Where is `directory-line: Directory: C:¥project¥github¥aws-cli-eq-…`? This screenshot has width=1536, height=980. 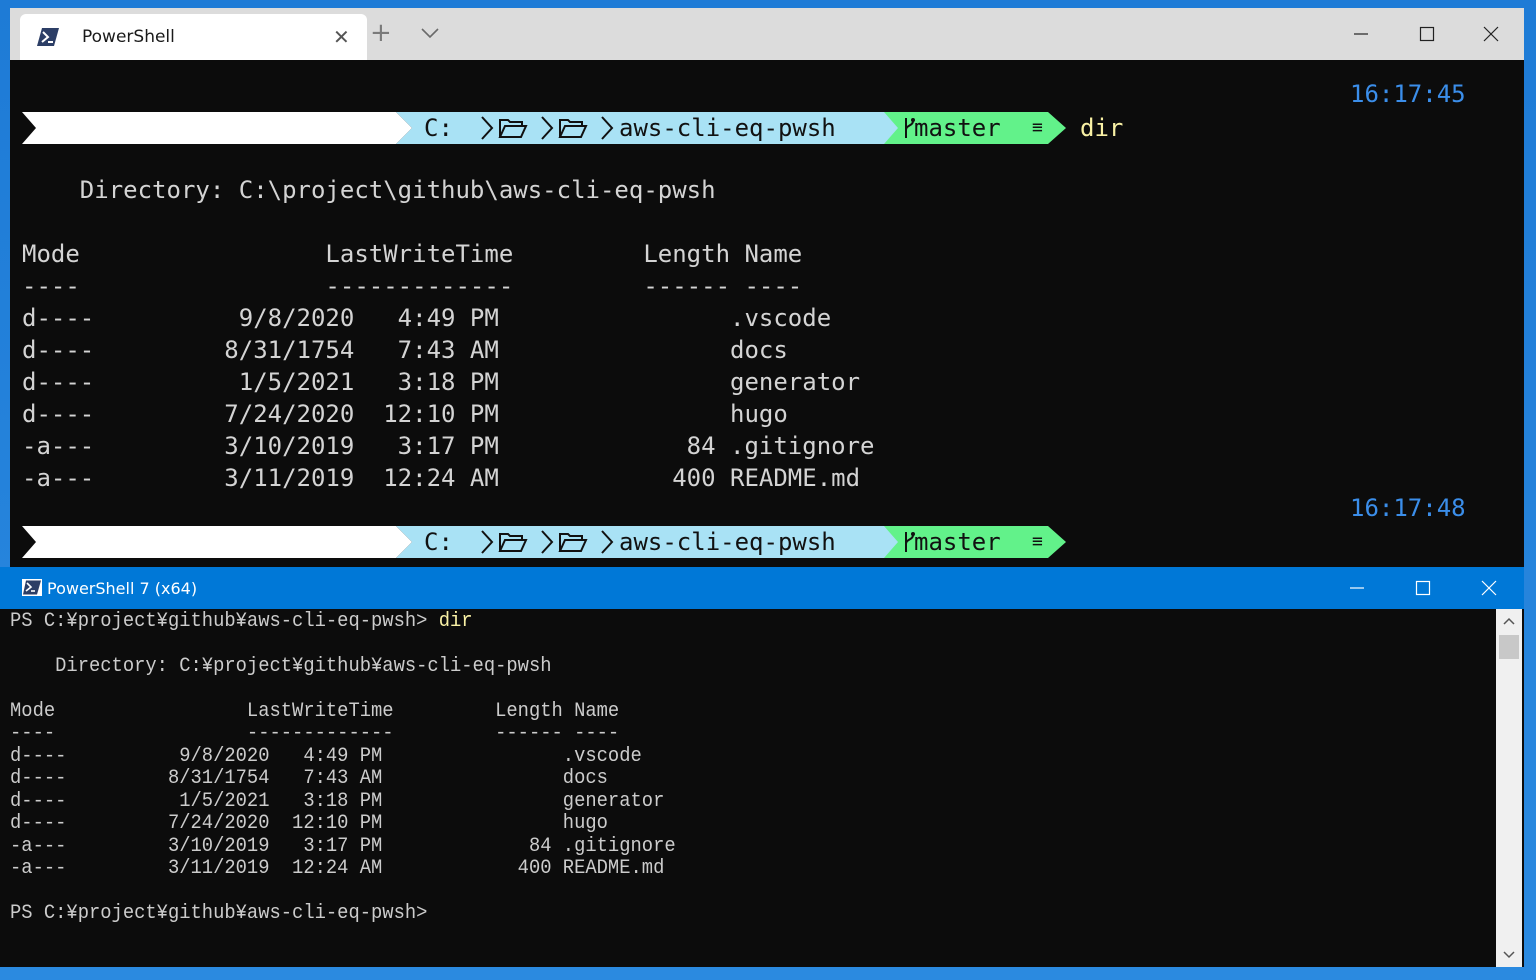 directory-line: Directory: C:¥project¥github¥aws-cli-eq-… is located at coordinates (281, 666).